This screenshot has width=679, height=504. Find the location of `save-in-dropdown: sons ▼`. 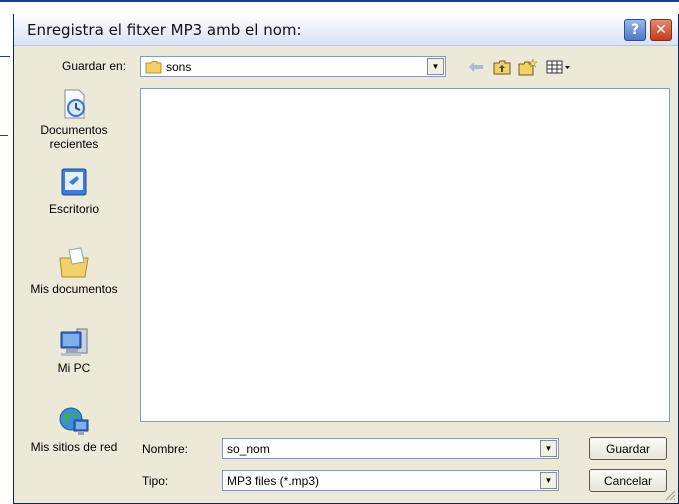

save-in-dropdown: sons ▼ is located at coordinates (293, 66).